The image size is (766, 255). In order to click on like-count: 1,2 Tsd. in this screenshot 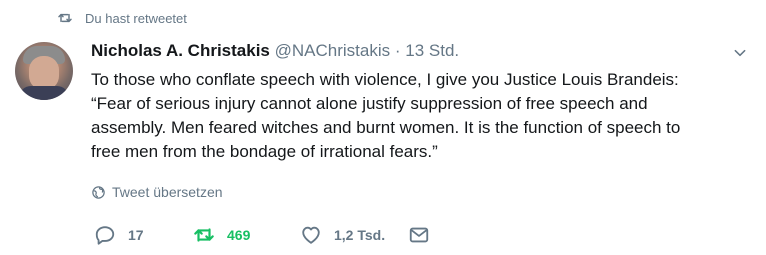, I will do `click(360, 235)`.